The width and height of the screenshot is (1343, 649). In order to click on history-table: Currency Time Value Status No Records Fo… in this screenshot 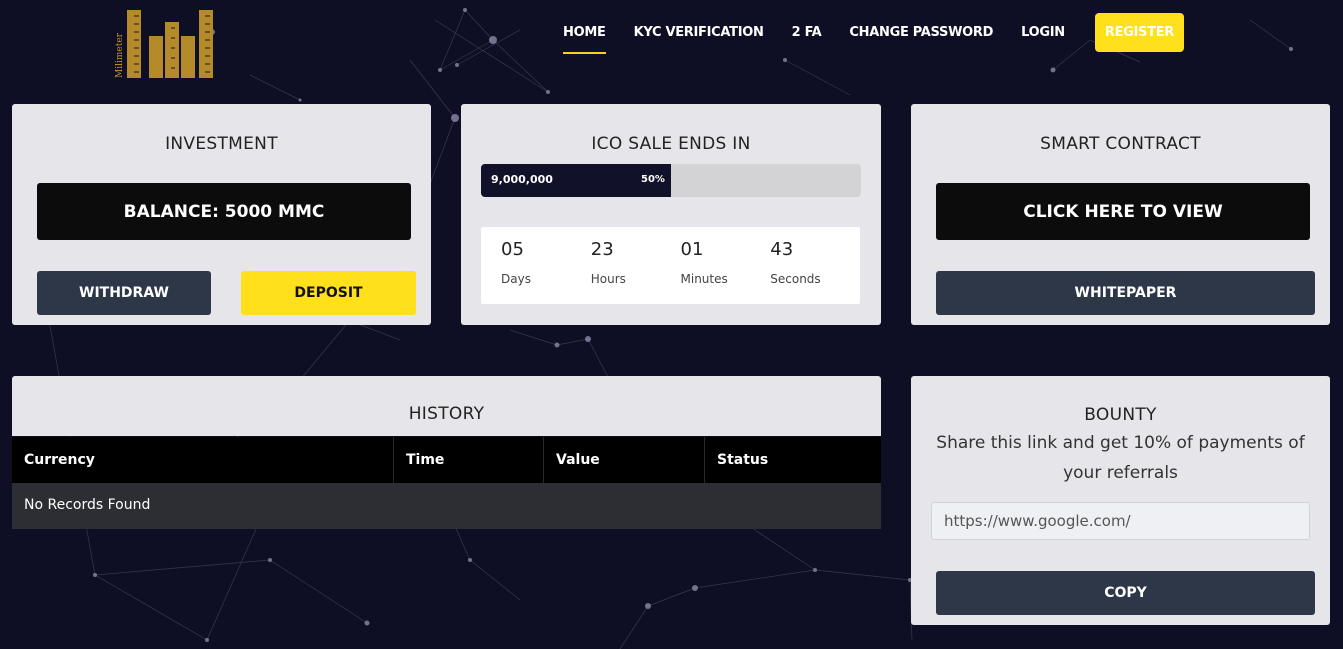, I will do `click(446, 483)`.